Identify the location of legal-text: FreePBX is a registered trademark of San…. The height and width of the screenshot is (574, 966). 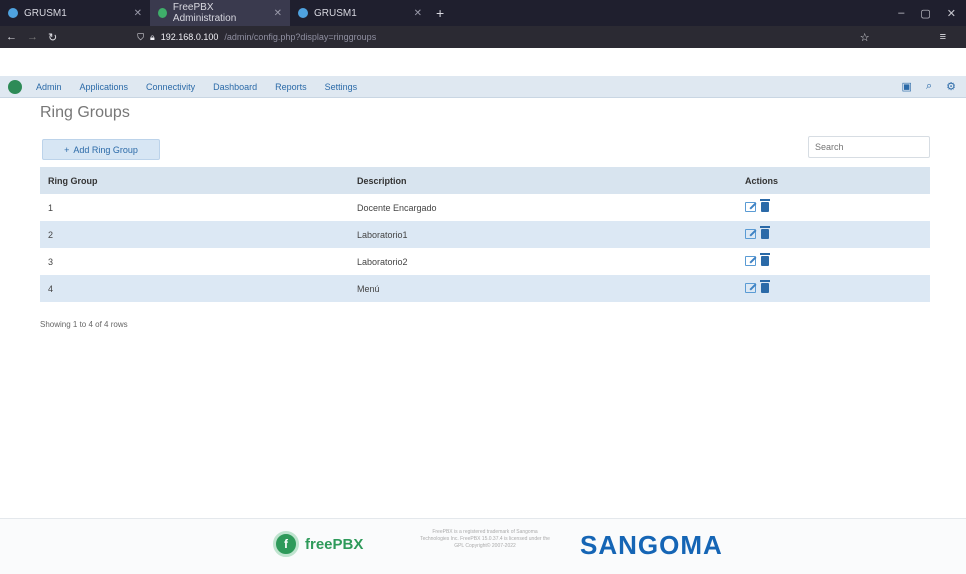
(485, 539).